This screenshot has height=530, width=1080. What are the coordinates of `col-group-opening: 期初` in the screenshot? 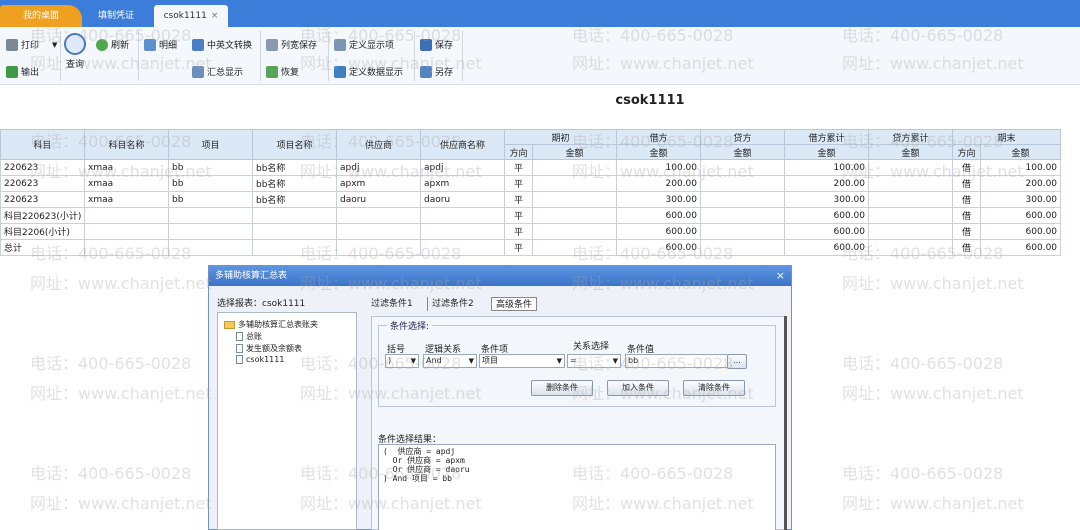 It's located at (560, 137).